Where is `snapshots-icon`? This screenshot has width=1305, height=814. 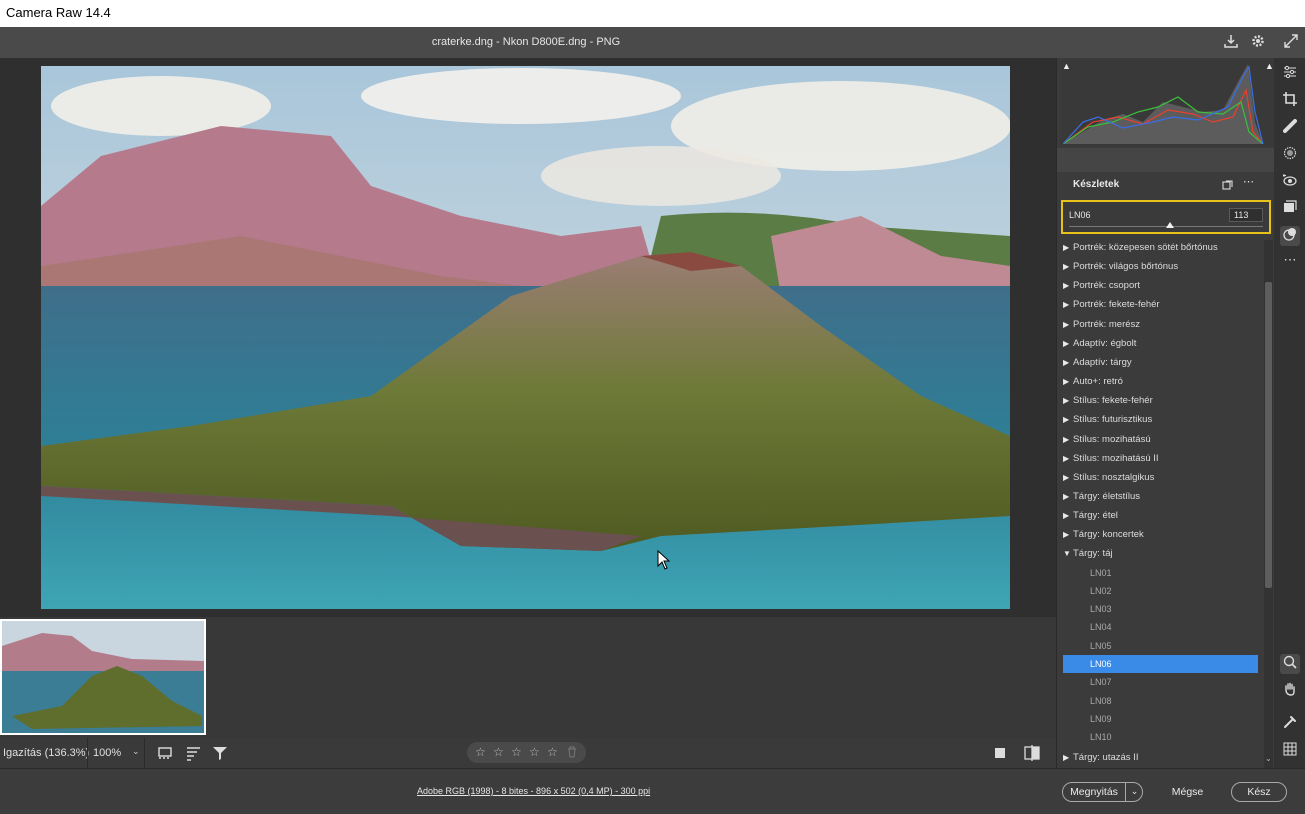 snapshots-icon is located at coordinates (1290, 209).